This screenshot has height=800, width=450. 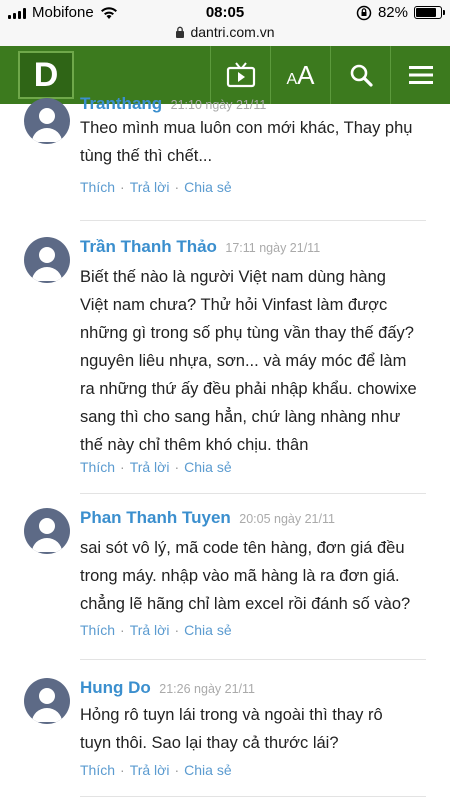 I want to click on comment-time: 20:05 ngày 21/11, so click(x=287, y=519).